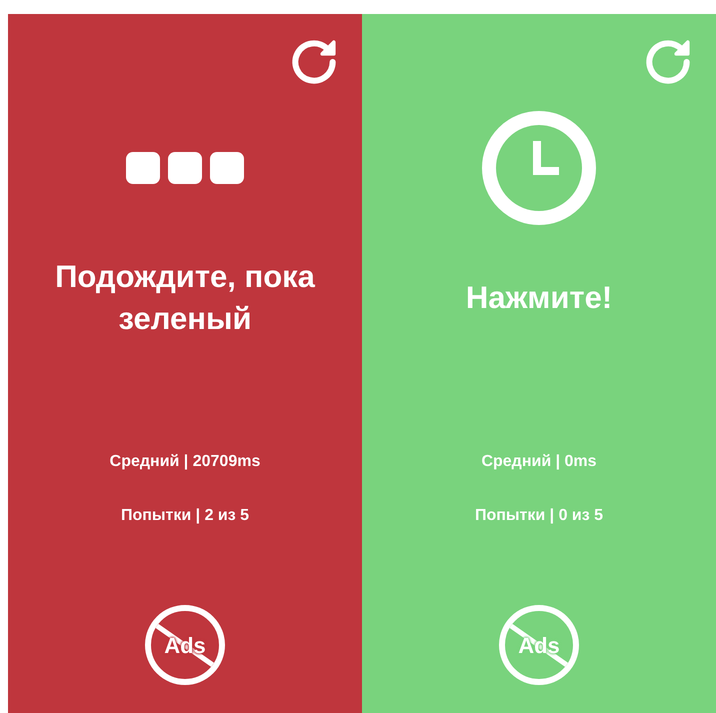 The width and height of the screenshot is (716, 713). What do you see at coordinates (539, 168) in the screenshot?
I see `clock-icon` at bounding box center [539, 168].